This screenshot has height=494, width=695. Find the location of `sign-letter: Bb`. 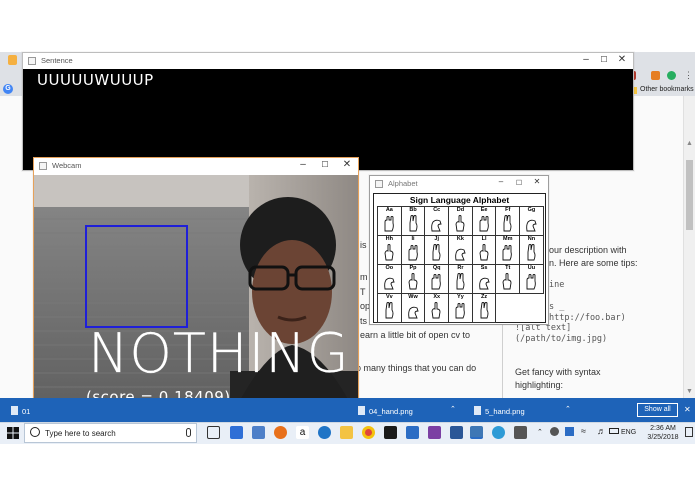

sign-letter: Bb is located at coordinates (413, 210).